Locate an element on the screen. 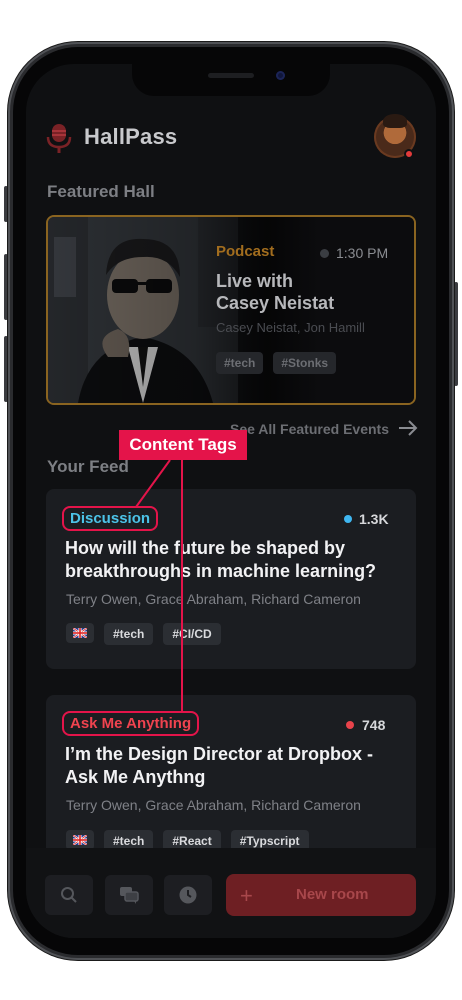 The height and width of the screenshot is (1000, 462). power-button is located at coordinates (456, 334).